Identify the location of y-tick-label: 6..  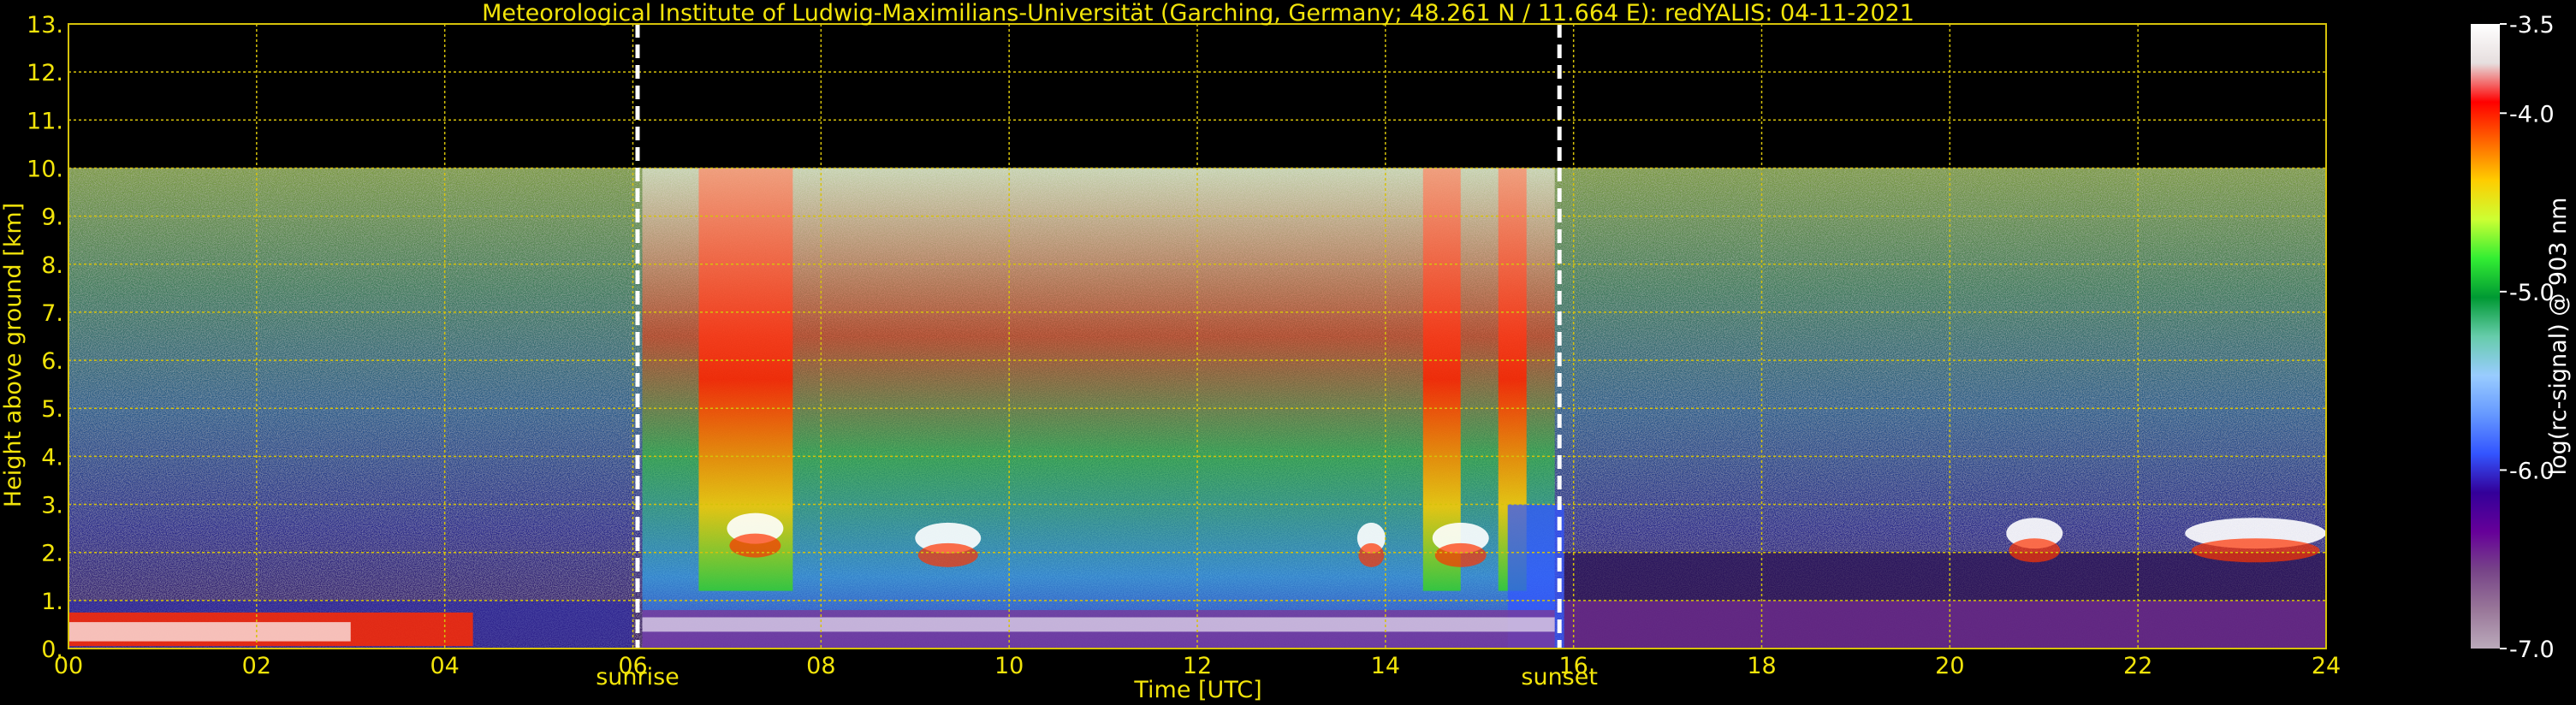
(52, 361).